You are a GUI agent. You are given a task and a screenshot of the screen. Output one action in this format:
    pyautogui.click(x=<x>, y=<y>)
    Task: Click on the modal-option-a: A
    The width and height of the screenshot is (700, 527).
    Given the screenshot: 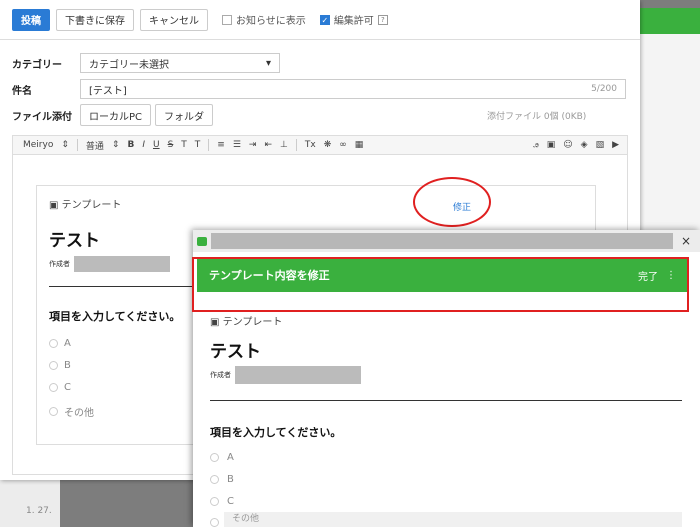 What is the action you would take?
    pyautogui.click(x=222, y=457)
    